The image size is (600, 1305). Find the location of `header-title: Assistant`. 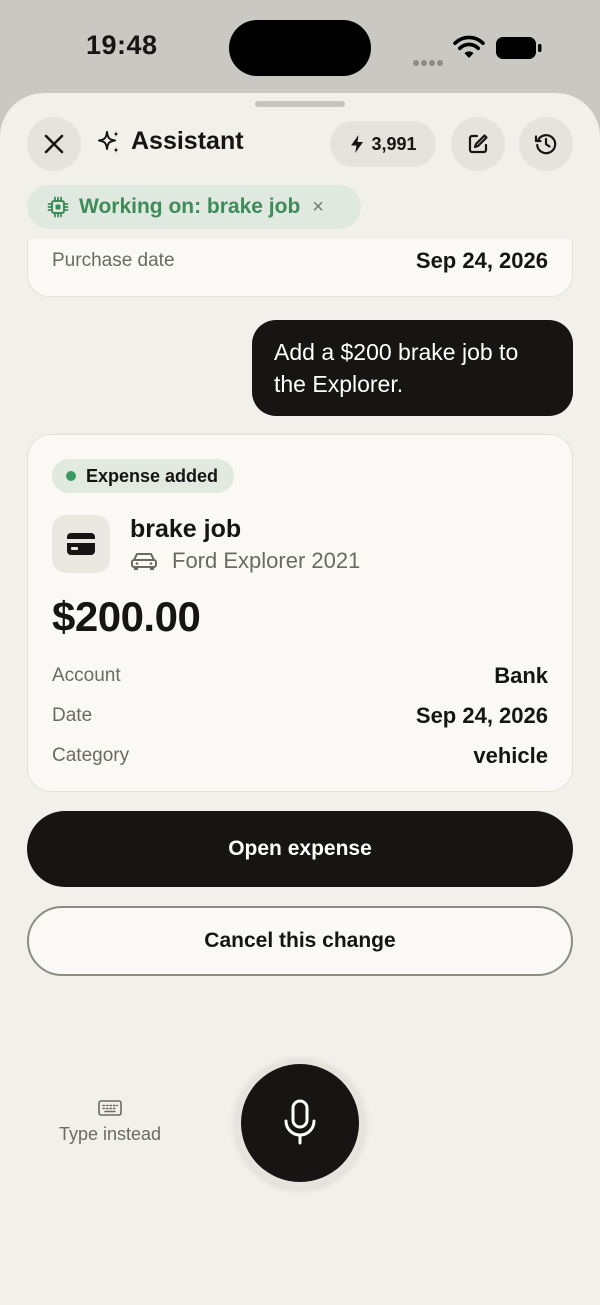

header-title: Assistant is located at coordinates (170, 141).